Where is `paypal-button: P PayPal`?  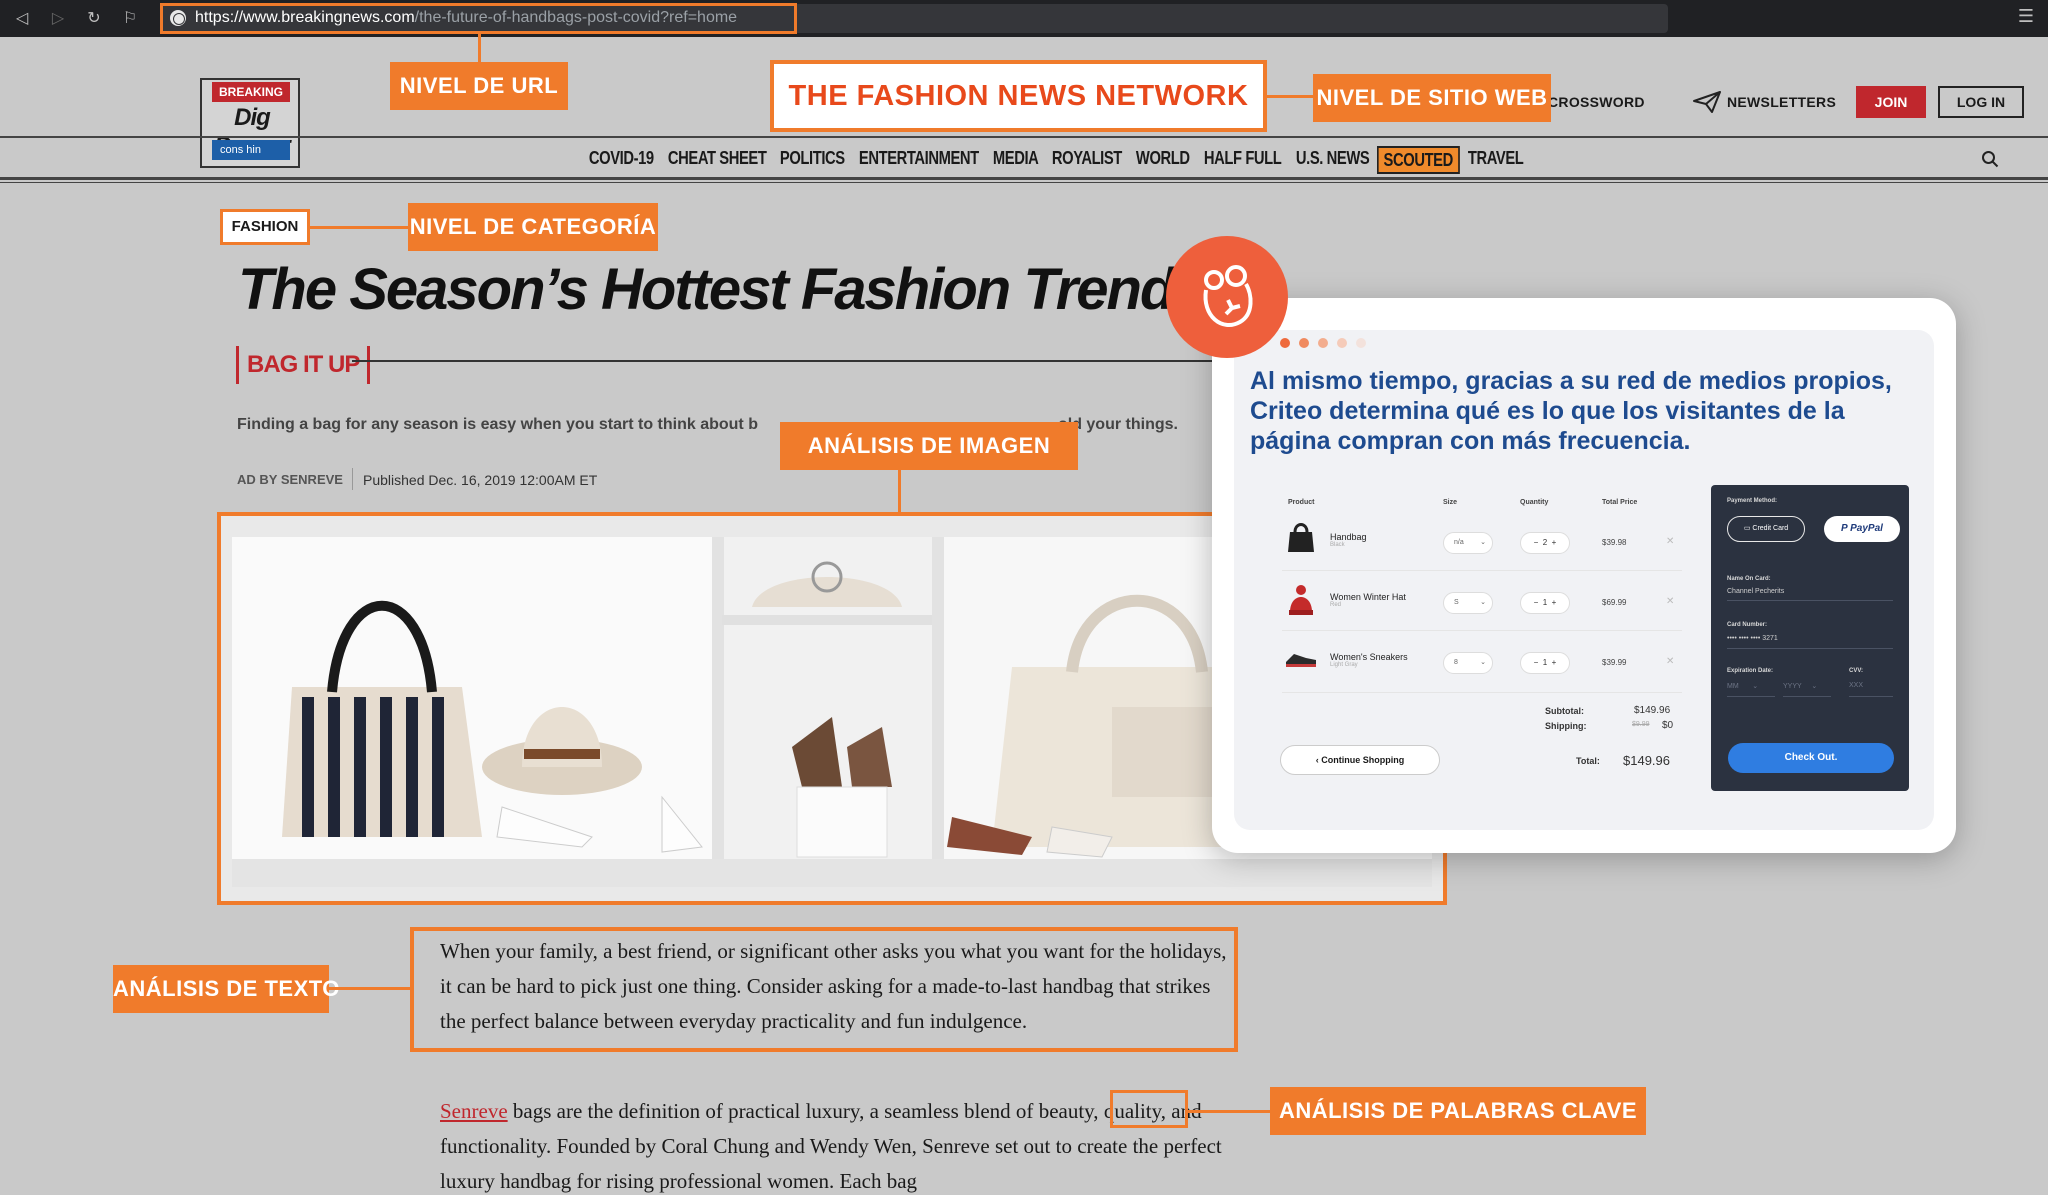 paypal-button: P PayPal is located at coordinates (1862, 529).